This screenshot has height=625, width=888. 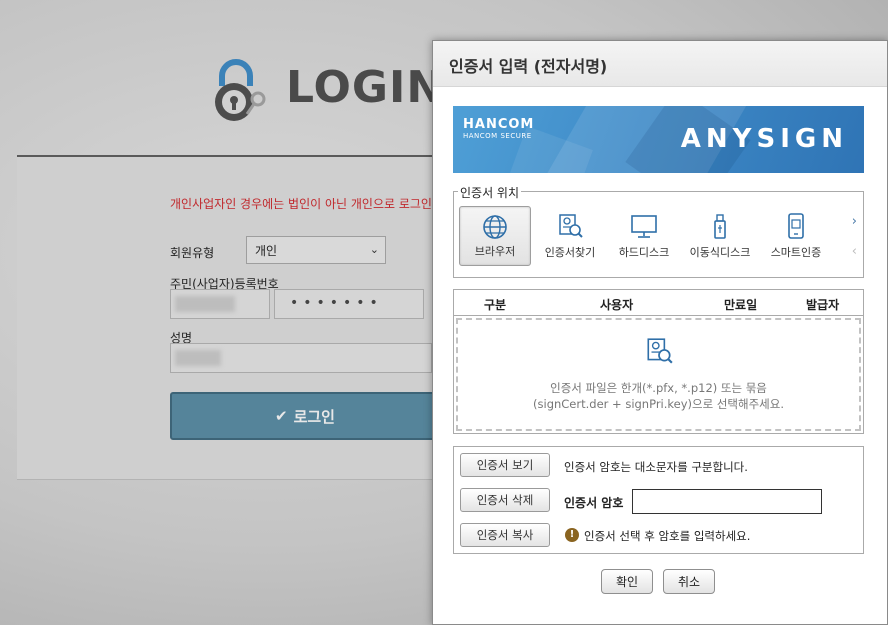 What do you see at coordinates (572, 535) in the screenshot?
I see `warning-icon: !` at bounding box center [572, 535].